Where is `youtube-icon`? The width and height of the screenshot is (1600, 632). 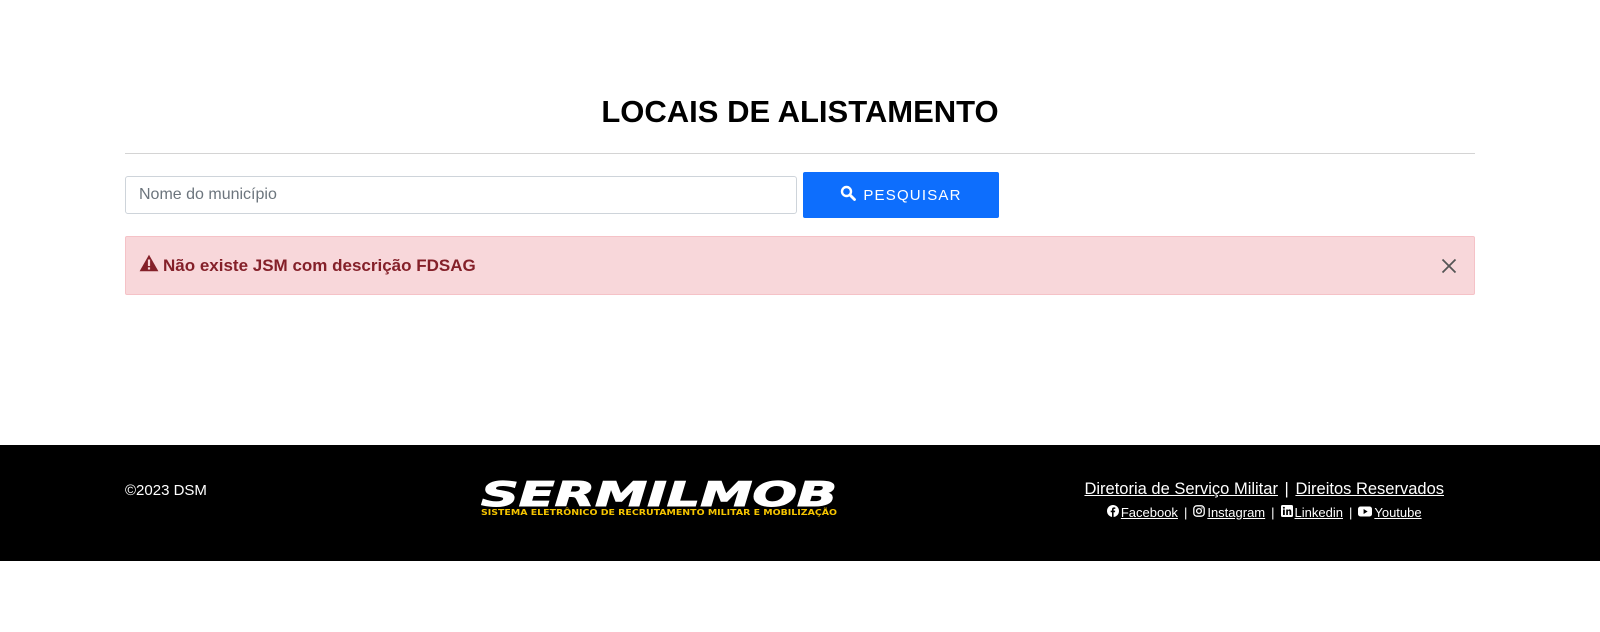
youtube-icon is located at coordinates (1365, 512).